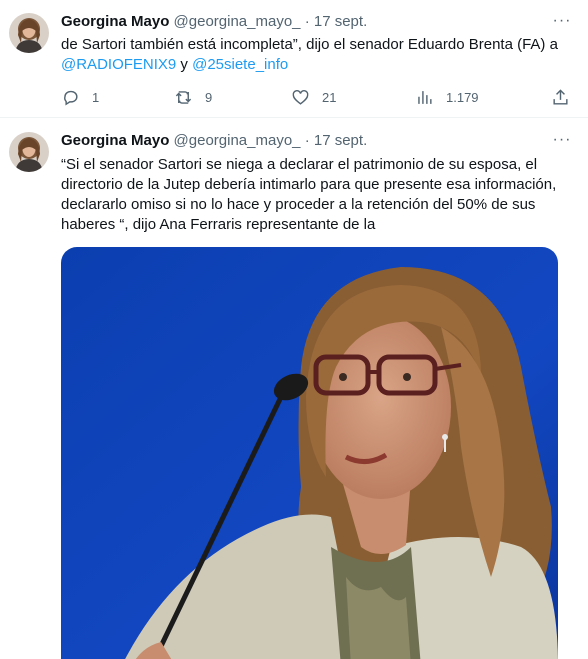 This screenshot has height=659, width=588. I want to click on like-count: 21, so click(329, 97).